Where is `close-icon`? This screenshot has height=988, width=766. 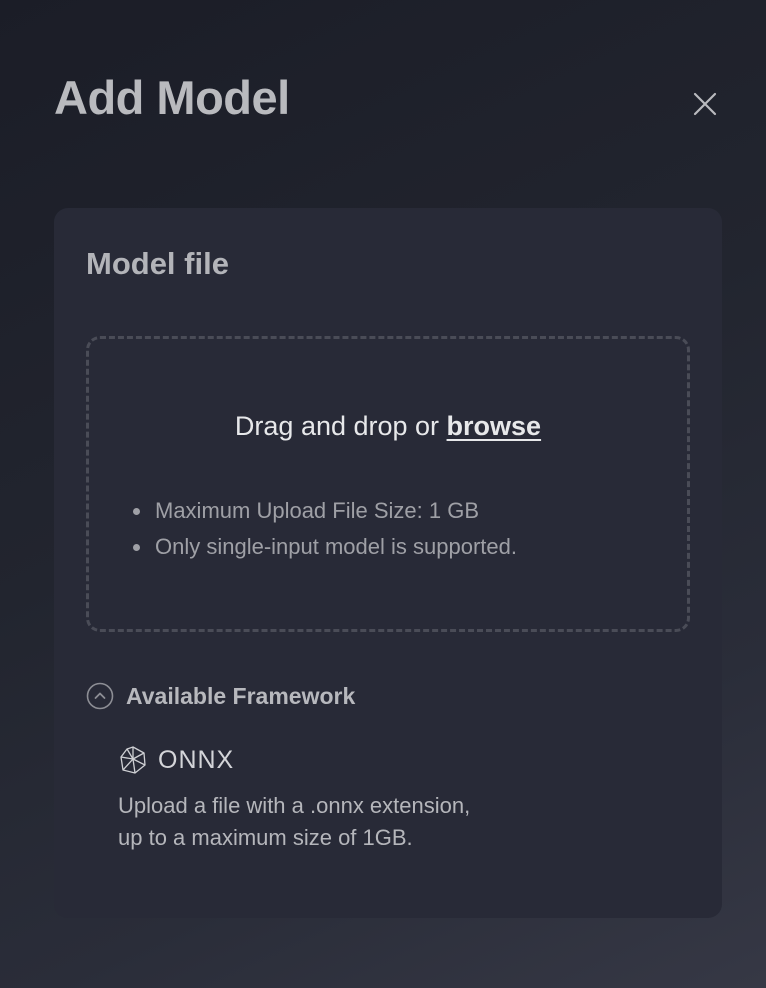
close-icon is located at coordinates (705, 104).